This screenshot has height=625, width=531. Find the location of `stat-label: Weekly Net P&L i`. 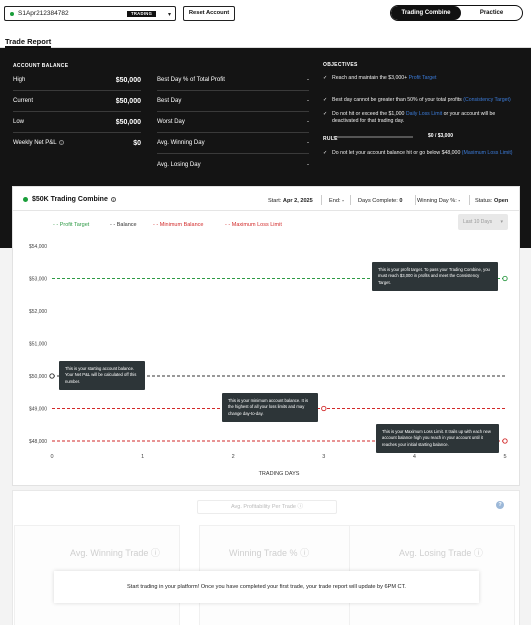

stat-label: Weekly Net P&L i is located at coordinates (38, 143).